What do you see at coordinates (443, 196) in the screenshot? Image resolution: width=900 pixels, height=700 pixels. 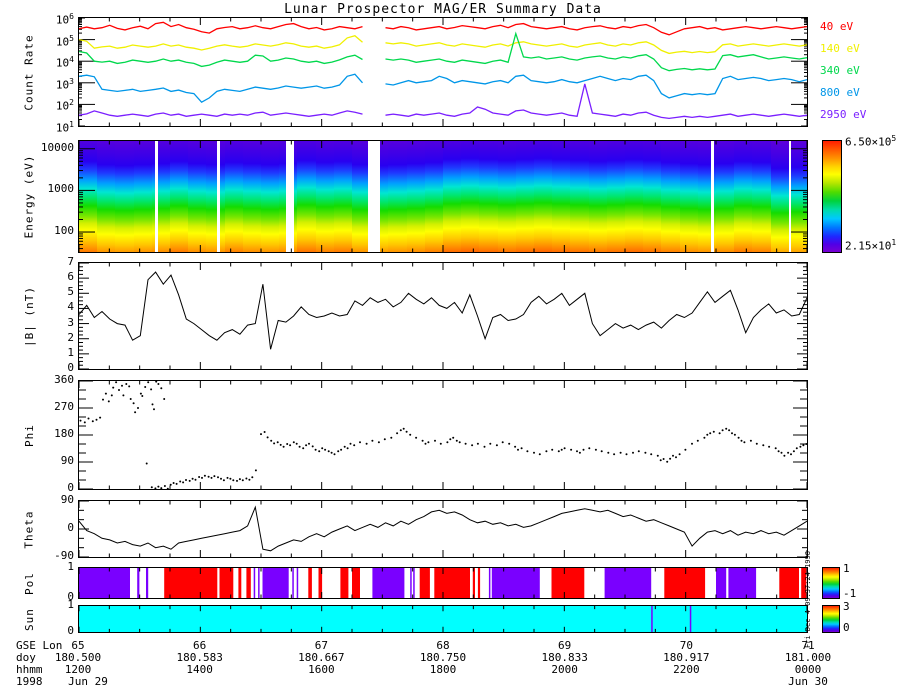 I see `spectrogram-plot` at bounding box center [443, 196].